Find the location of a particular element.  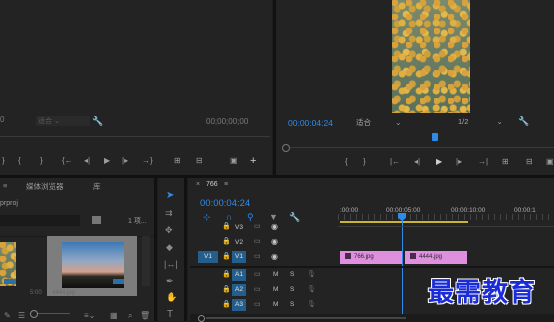

timeline-clip: 766.jpg is located at coordinates (371, 257).